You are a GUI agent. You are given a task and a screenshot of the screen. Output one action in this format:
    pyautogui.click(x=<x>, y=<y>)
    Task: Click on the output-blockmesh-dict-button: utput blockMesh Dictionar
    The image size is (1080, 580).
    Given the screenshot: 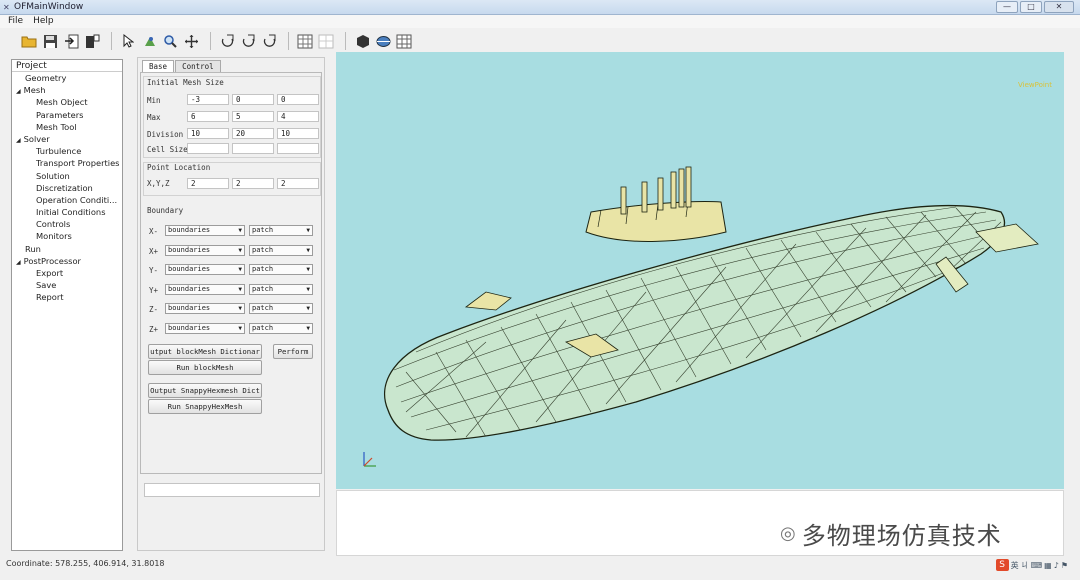 What is the action you would take?
    pyautogui.click(x=205, y=351)
    